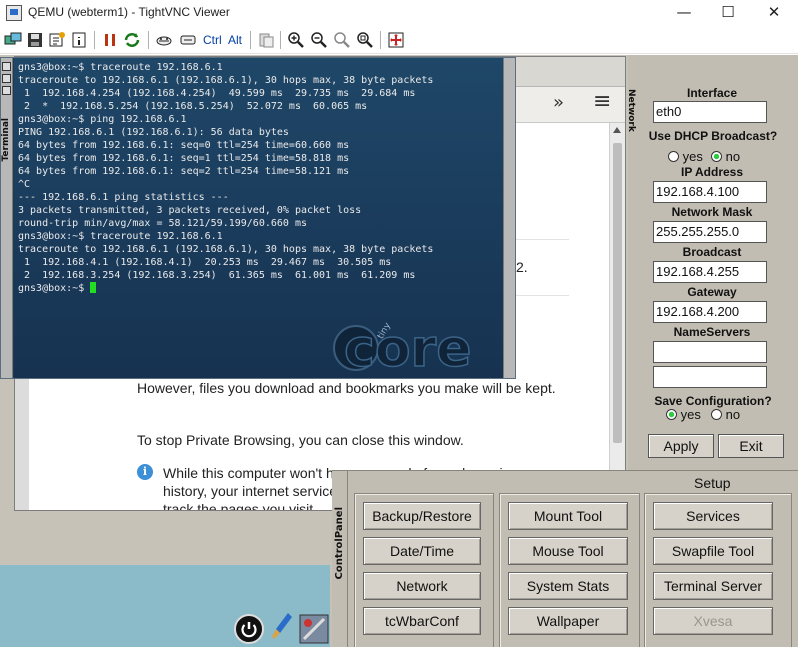 The height and width of the screenshot is (647, 798). I want to click on dhcp-no-radio, so click(716, 156).